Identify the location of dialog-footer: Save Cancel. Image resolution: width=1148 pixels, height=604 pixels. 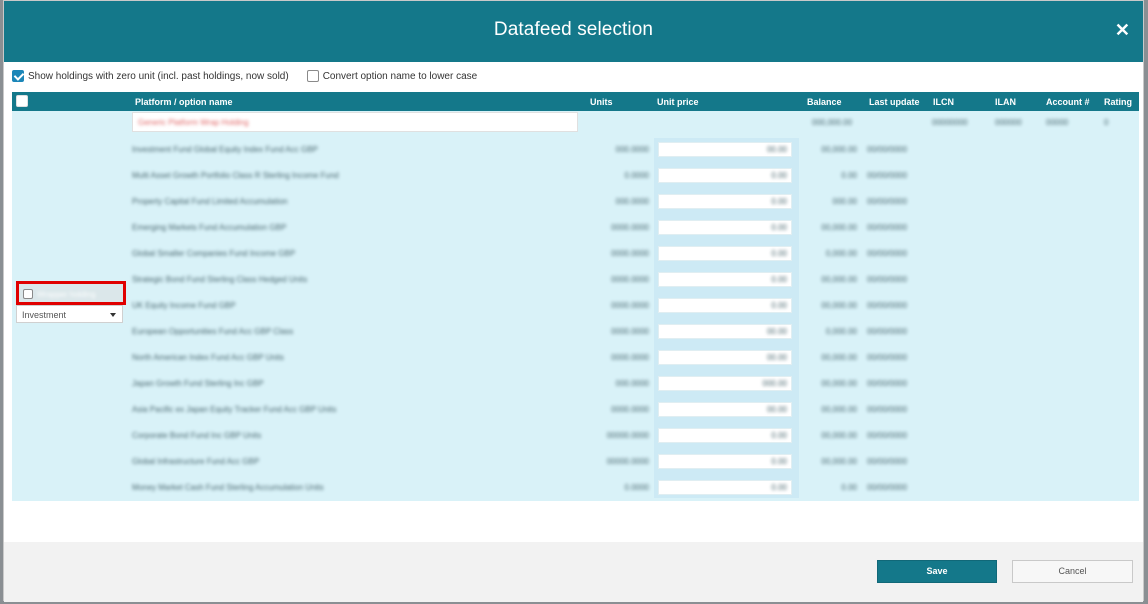
(573, 572).